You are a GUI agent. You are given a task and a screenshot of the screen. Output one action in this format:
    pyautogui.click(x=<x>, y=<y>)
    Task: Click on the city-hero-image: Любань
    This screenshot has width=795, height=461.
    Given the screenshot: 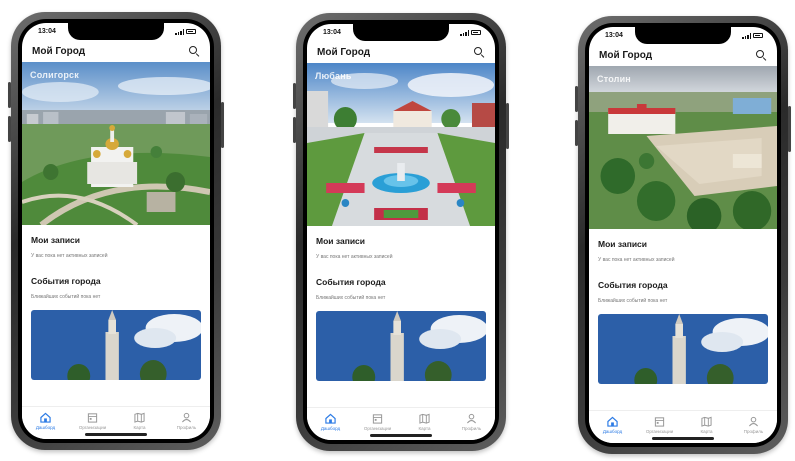 What is the action you would take?
    pyautogui.click(x=401, y=144)
    